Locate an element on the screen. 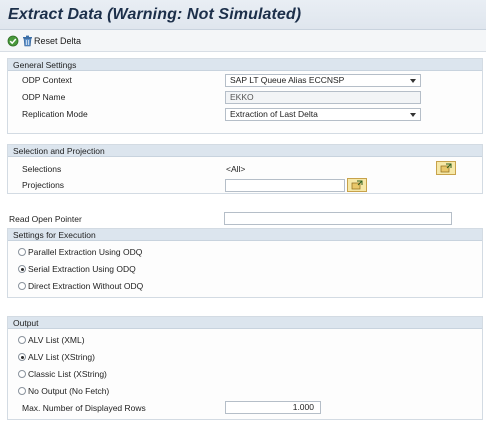  odp-context-dropdown: SAP LT Queue Alias ECCNSP is located at coordinates (323, 80).